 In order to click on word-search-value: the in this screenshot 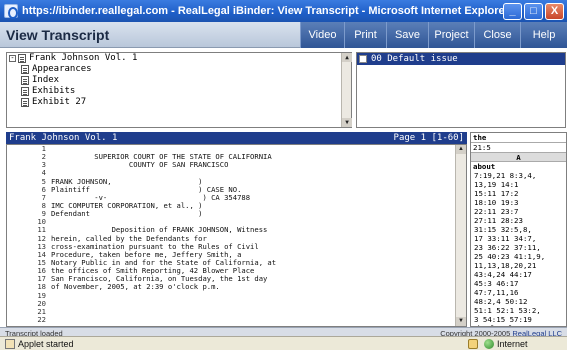, I will do `click(518, 138)`.